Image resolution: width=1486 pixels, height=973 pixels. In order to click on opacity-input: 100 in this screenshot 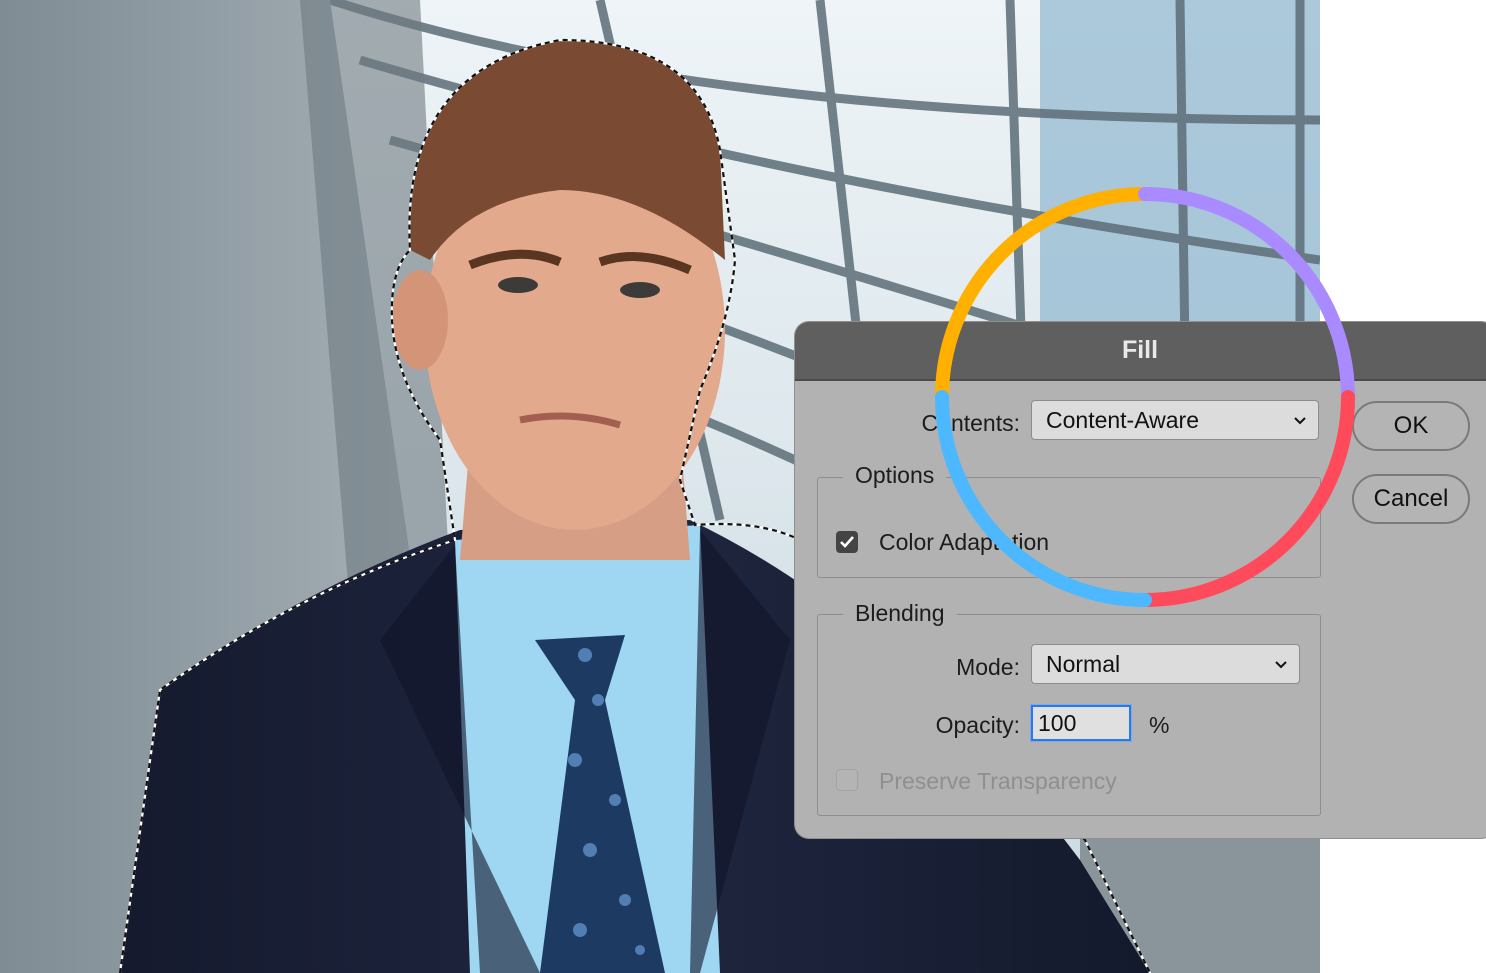, I will do `click(1081, 723)`.